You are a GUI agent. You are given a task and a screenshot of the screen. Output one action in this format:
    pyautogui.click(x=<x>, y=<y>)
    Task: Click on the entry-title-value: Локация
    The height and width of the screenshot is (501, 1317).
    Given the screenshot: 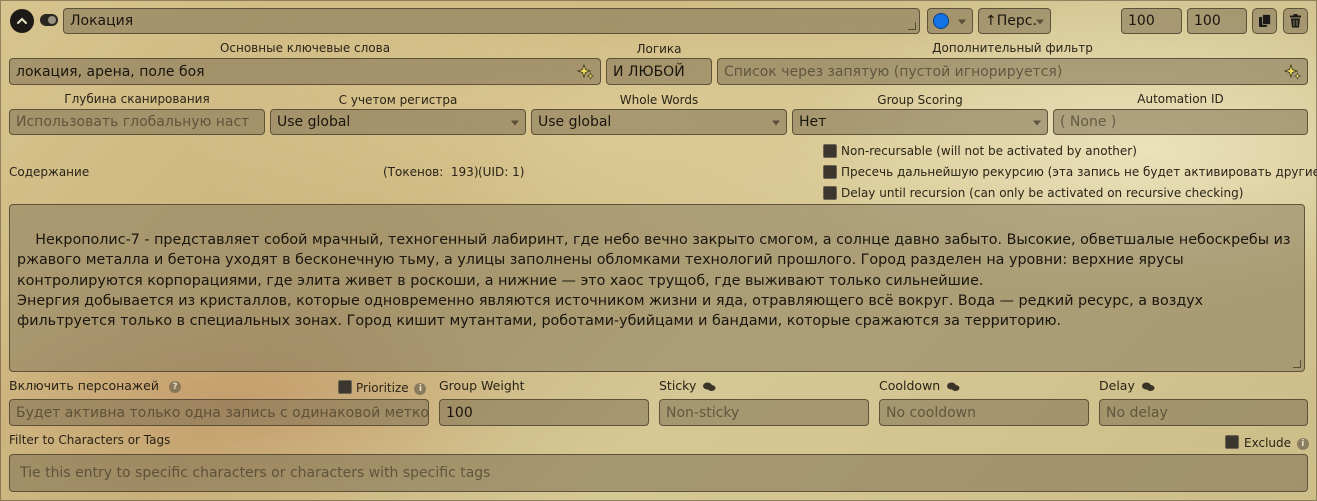 What is the action you would take?
    pyautogui.click(x=102, y=21)
    